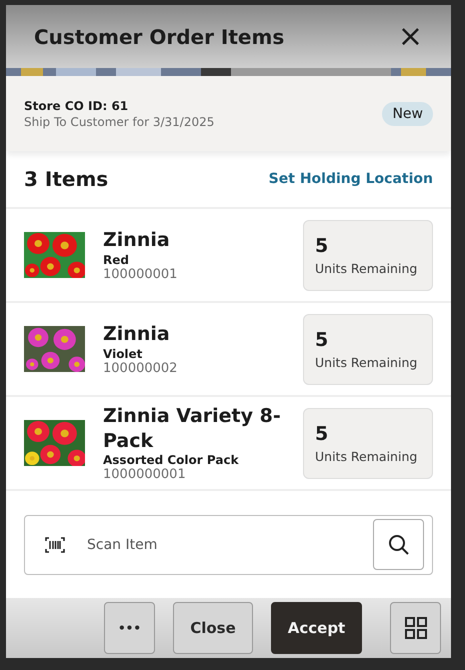 This screenshot has height=670, width=465. Describe the element at coordinates (159, 36) in the screenshot. I see `window-title: Customer Order Items` at that location.